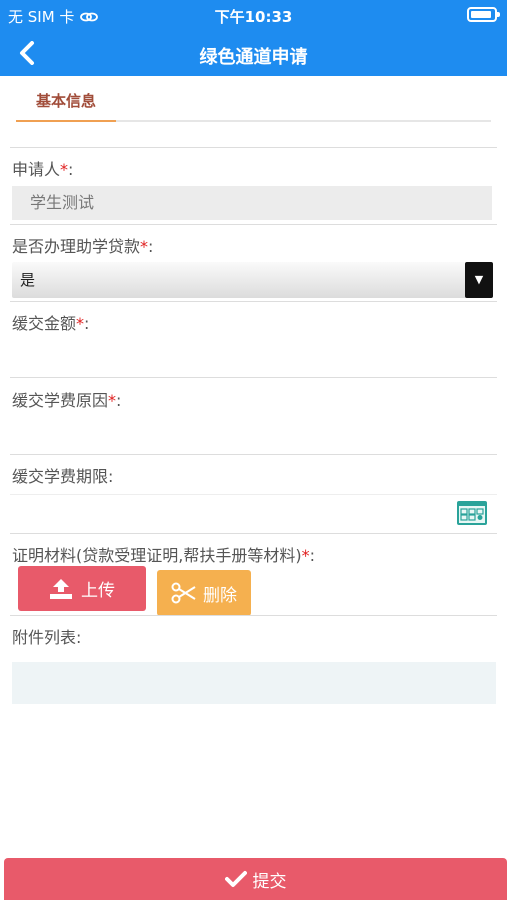  I want to click on student-loan-value: 是, so click(28, 280).